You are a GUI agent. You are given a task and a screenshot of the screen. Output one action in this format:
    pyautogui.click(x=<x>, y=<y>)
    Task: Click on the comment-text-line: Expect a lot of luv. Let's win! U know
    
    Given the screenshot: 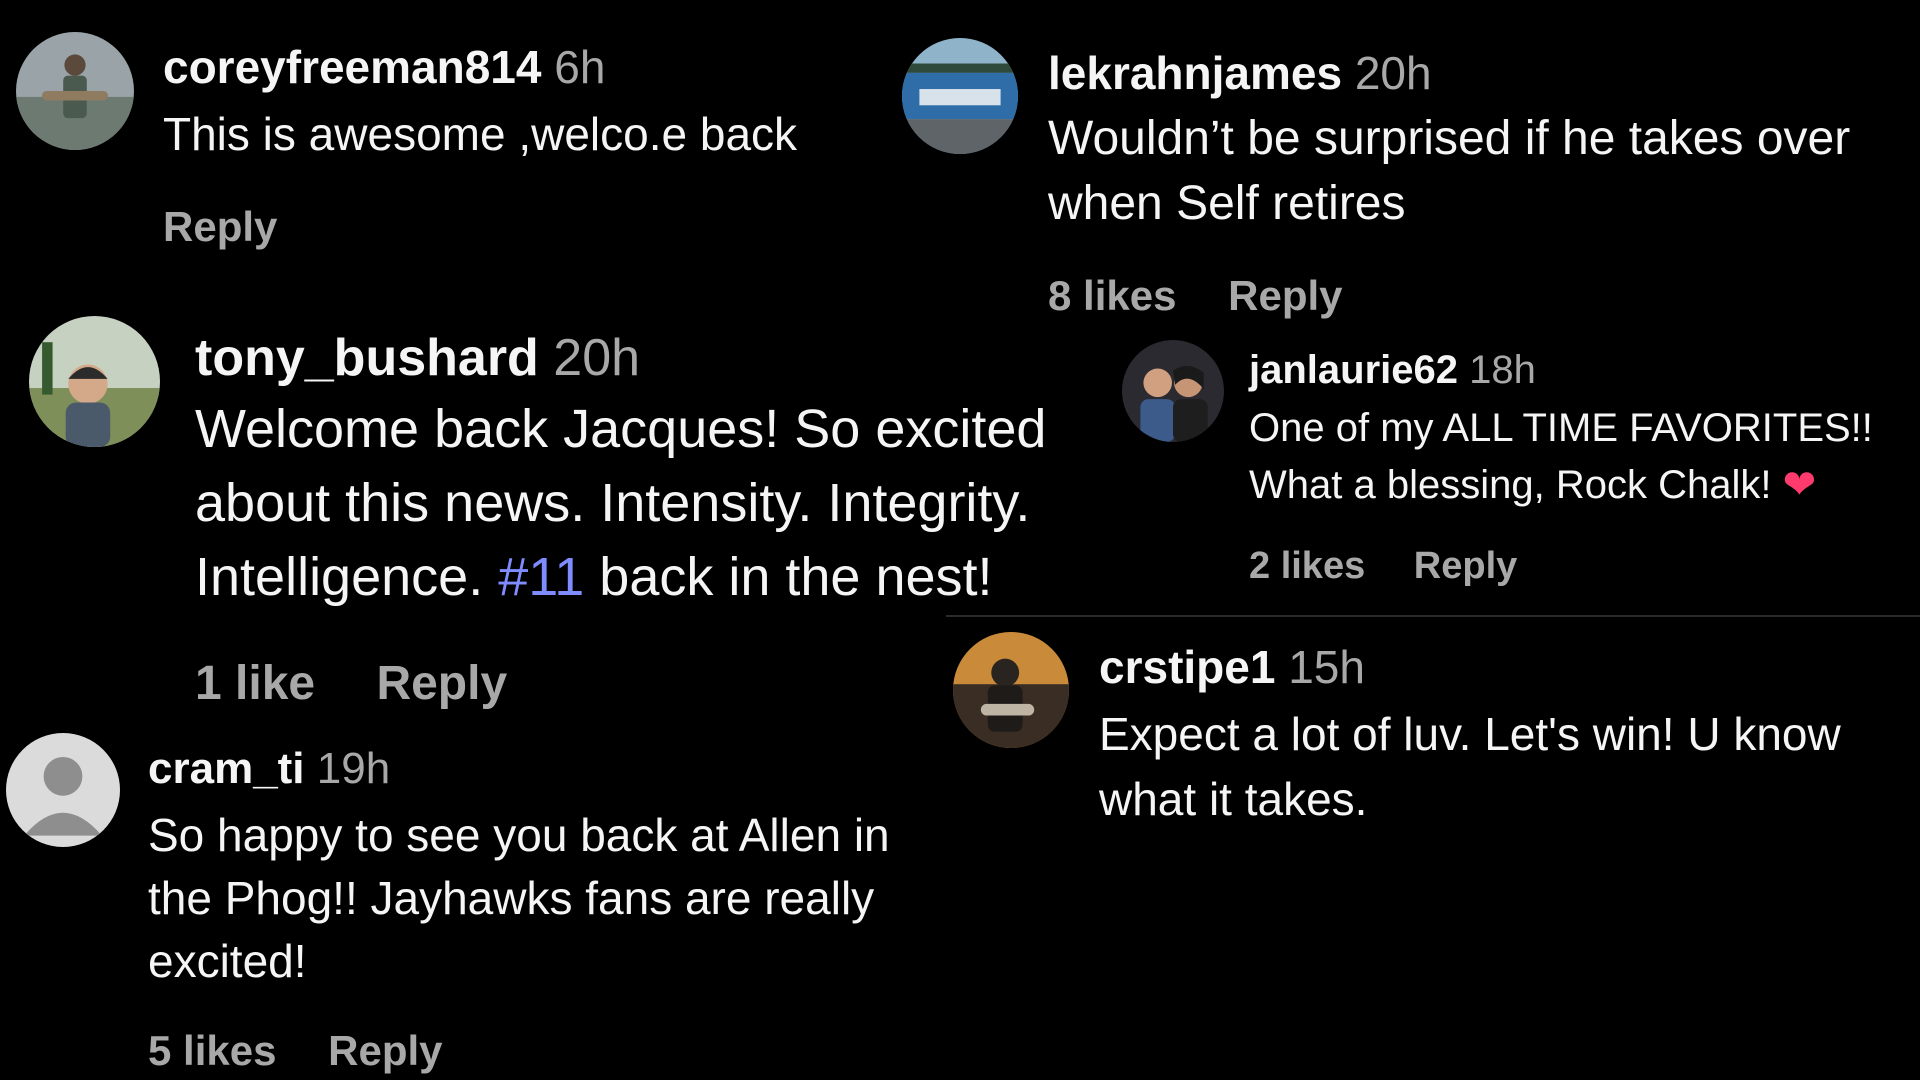 What is the action you would take?
    pyautogui.click(x=1470, y=734)
    